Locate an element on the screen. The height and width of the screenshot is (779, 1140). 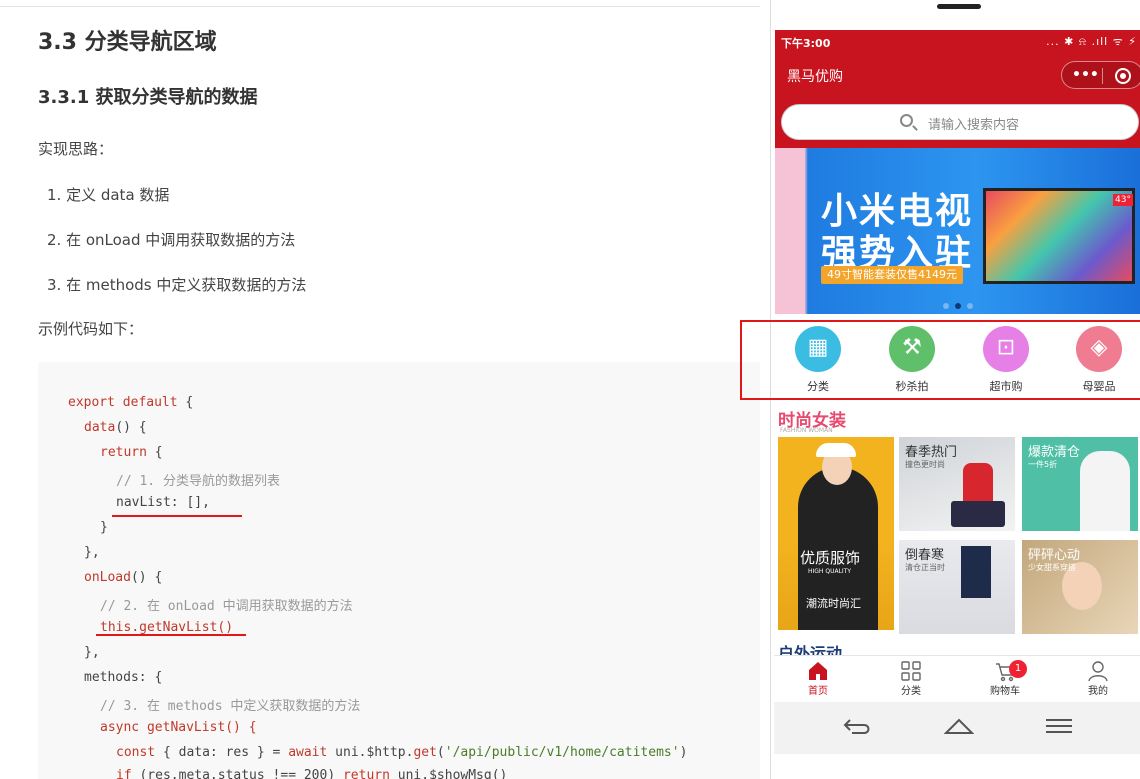
search-input: 请输入搜索内容 is located at coordinates (960, 122).